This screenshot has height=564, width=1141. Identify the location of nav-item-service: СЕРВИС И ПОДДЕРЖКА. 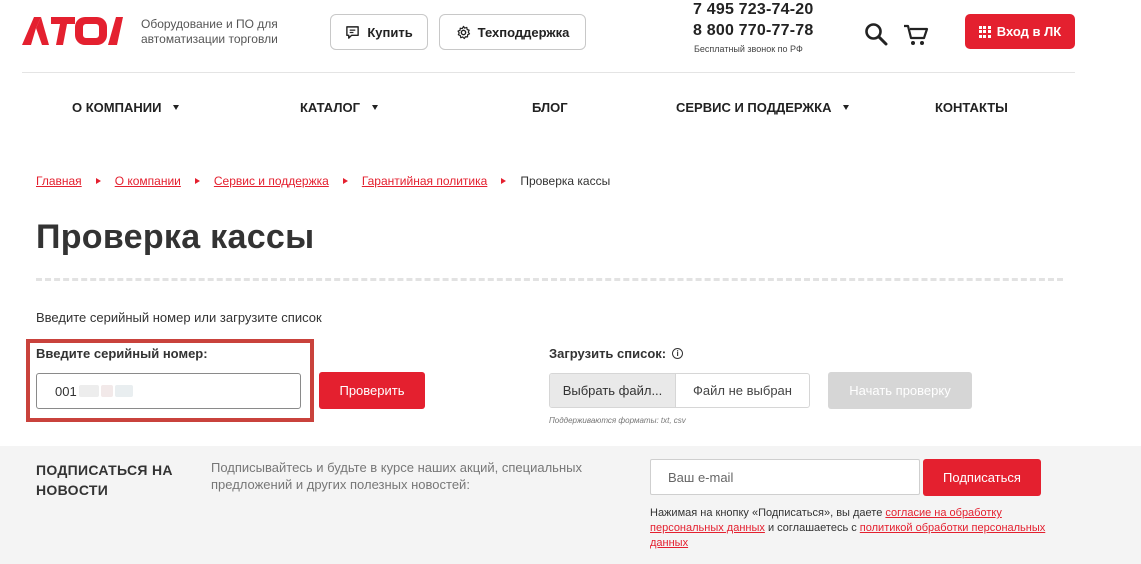
(763, 107).